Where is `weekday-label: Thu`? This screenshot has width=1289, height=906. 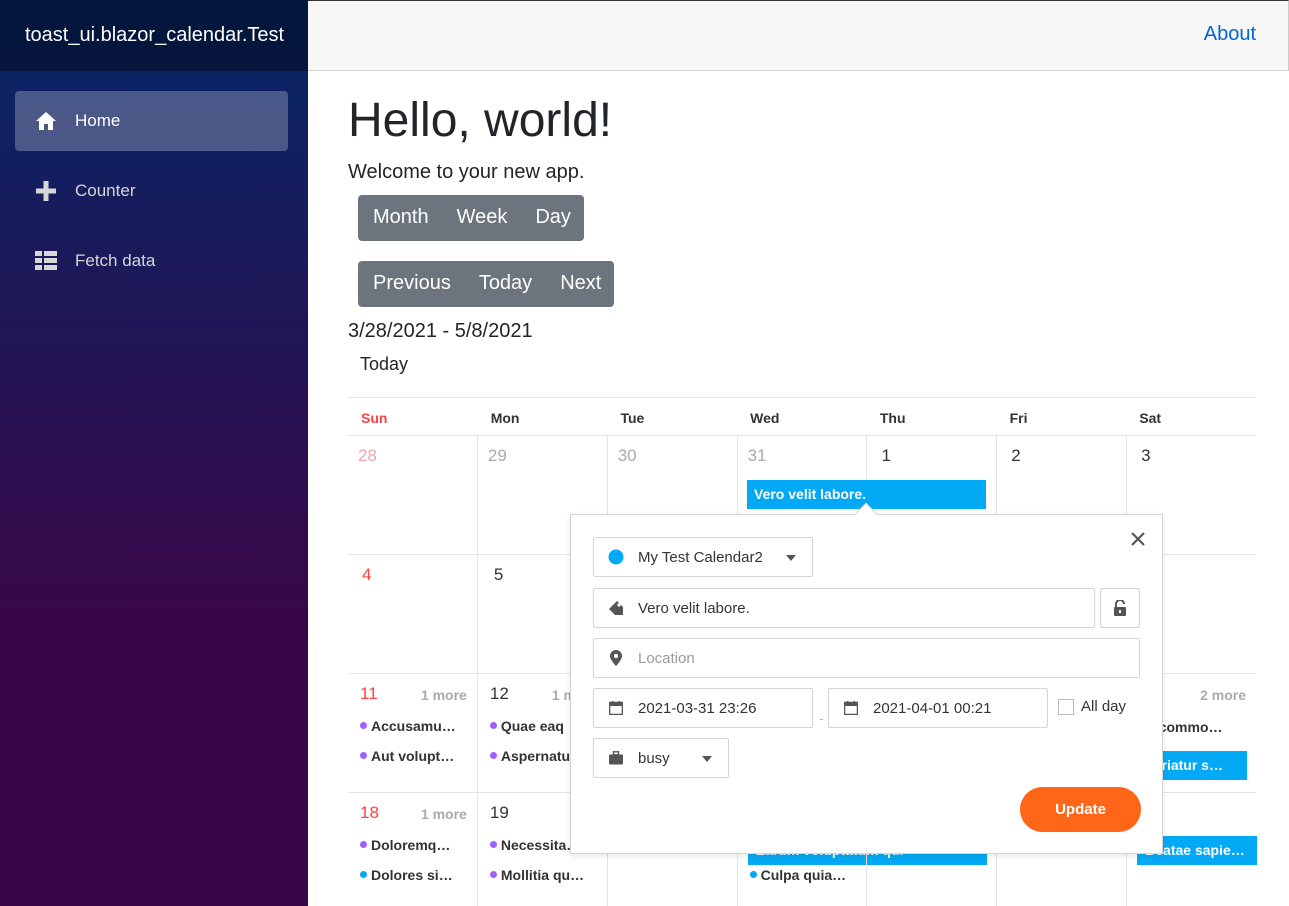 weekday-label: Thu is located at coordinates (892, 418).